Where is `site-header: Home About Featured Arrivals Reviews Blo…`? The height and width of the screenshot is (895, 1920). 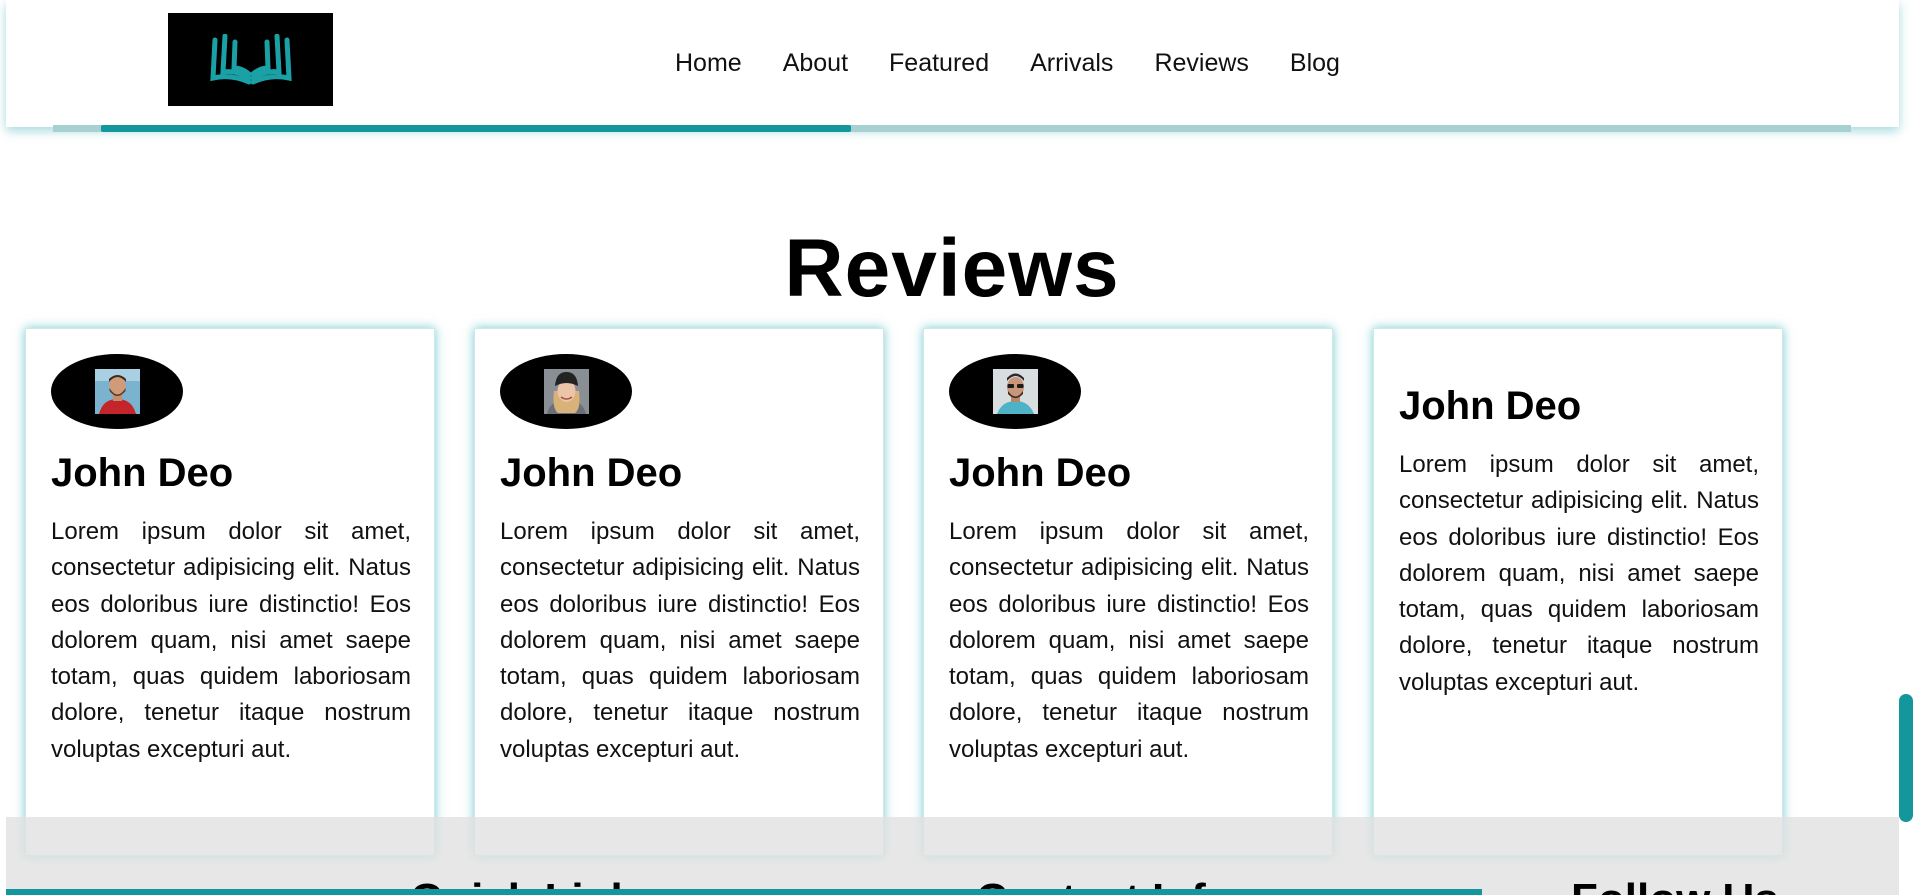
site-header: Home About Featured Arrivals Reviews Blo… is located at coordinates (952, 63).